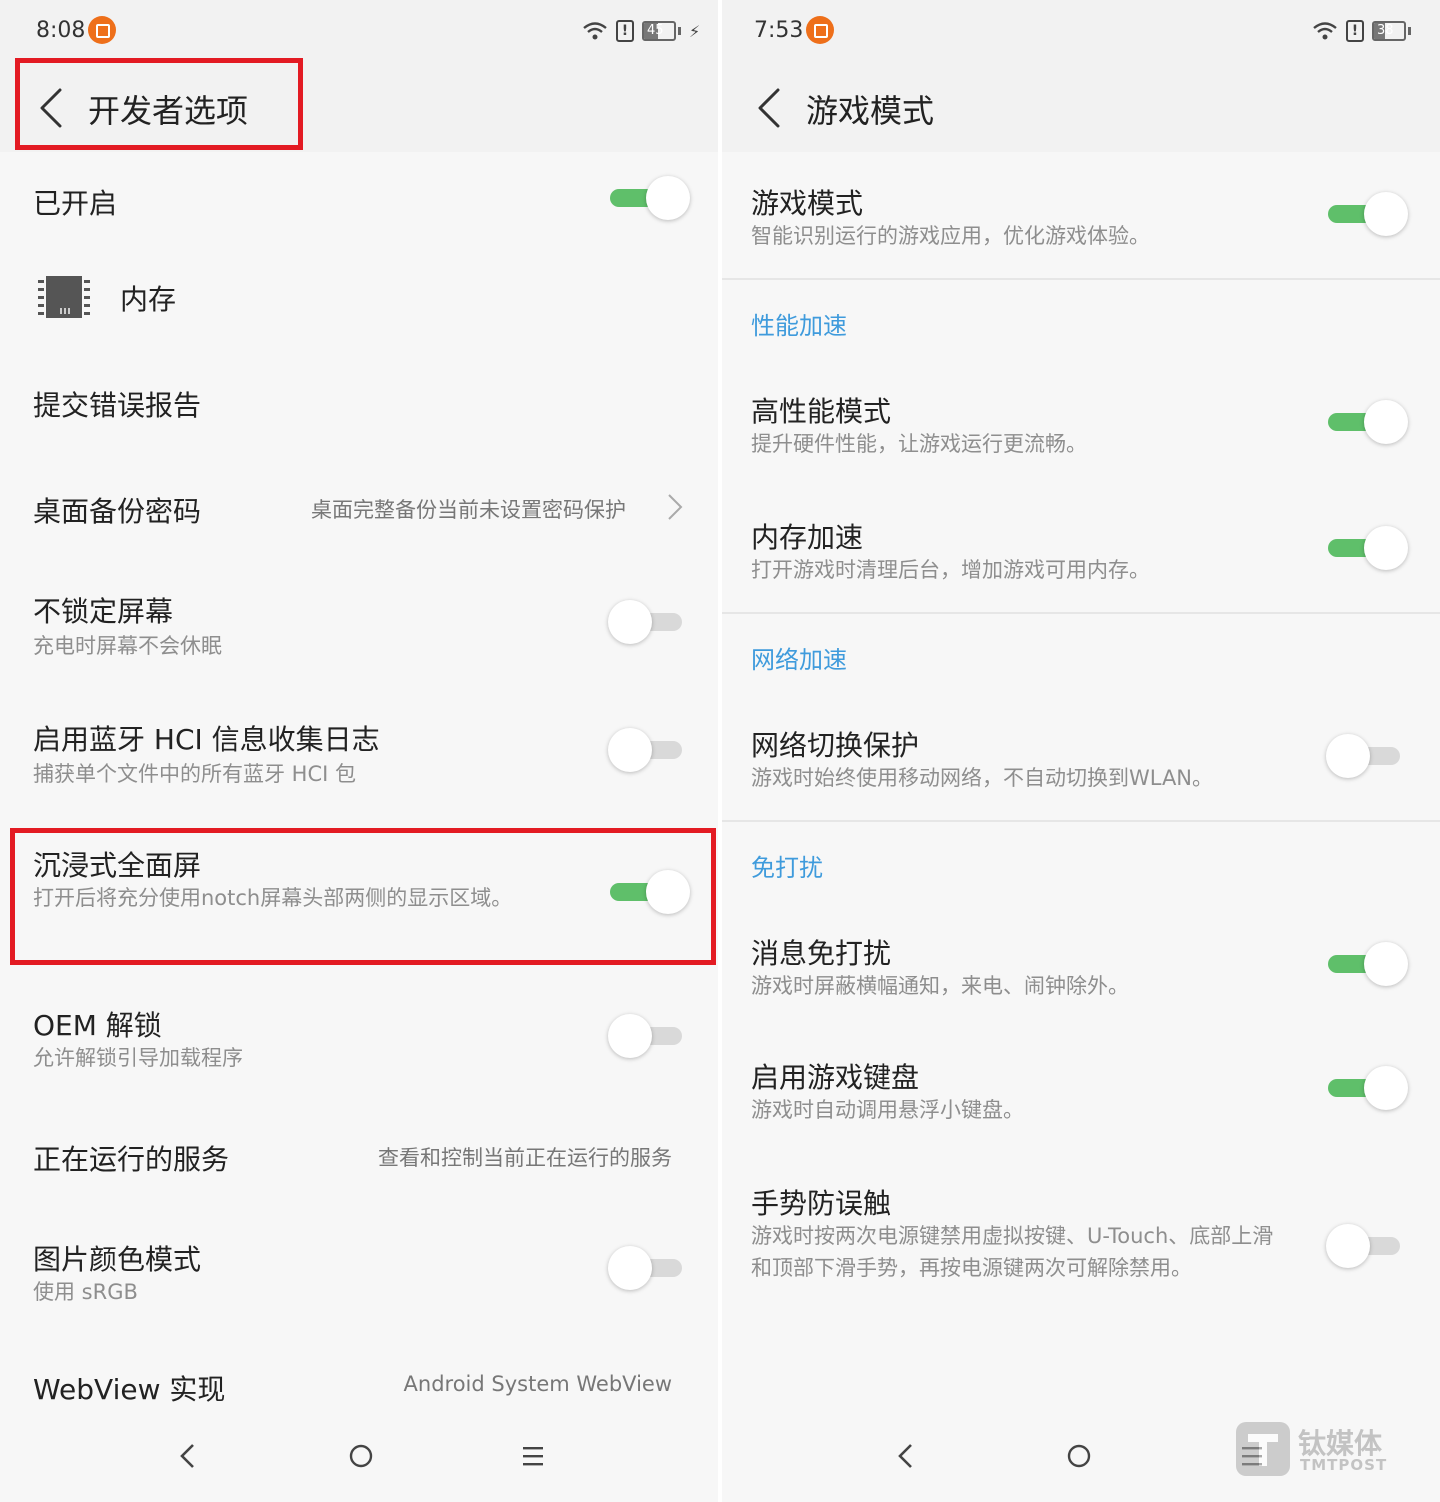 This screenshot has width=1440, height=1502. Describe the element at coordinates (359, 620) in the screenshot. I see `row-stay-awake: 不锁定屏幕 充电时屏幕不会休眠` at that location.